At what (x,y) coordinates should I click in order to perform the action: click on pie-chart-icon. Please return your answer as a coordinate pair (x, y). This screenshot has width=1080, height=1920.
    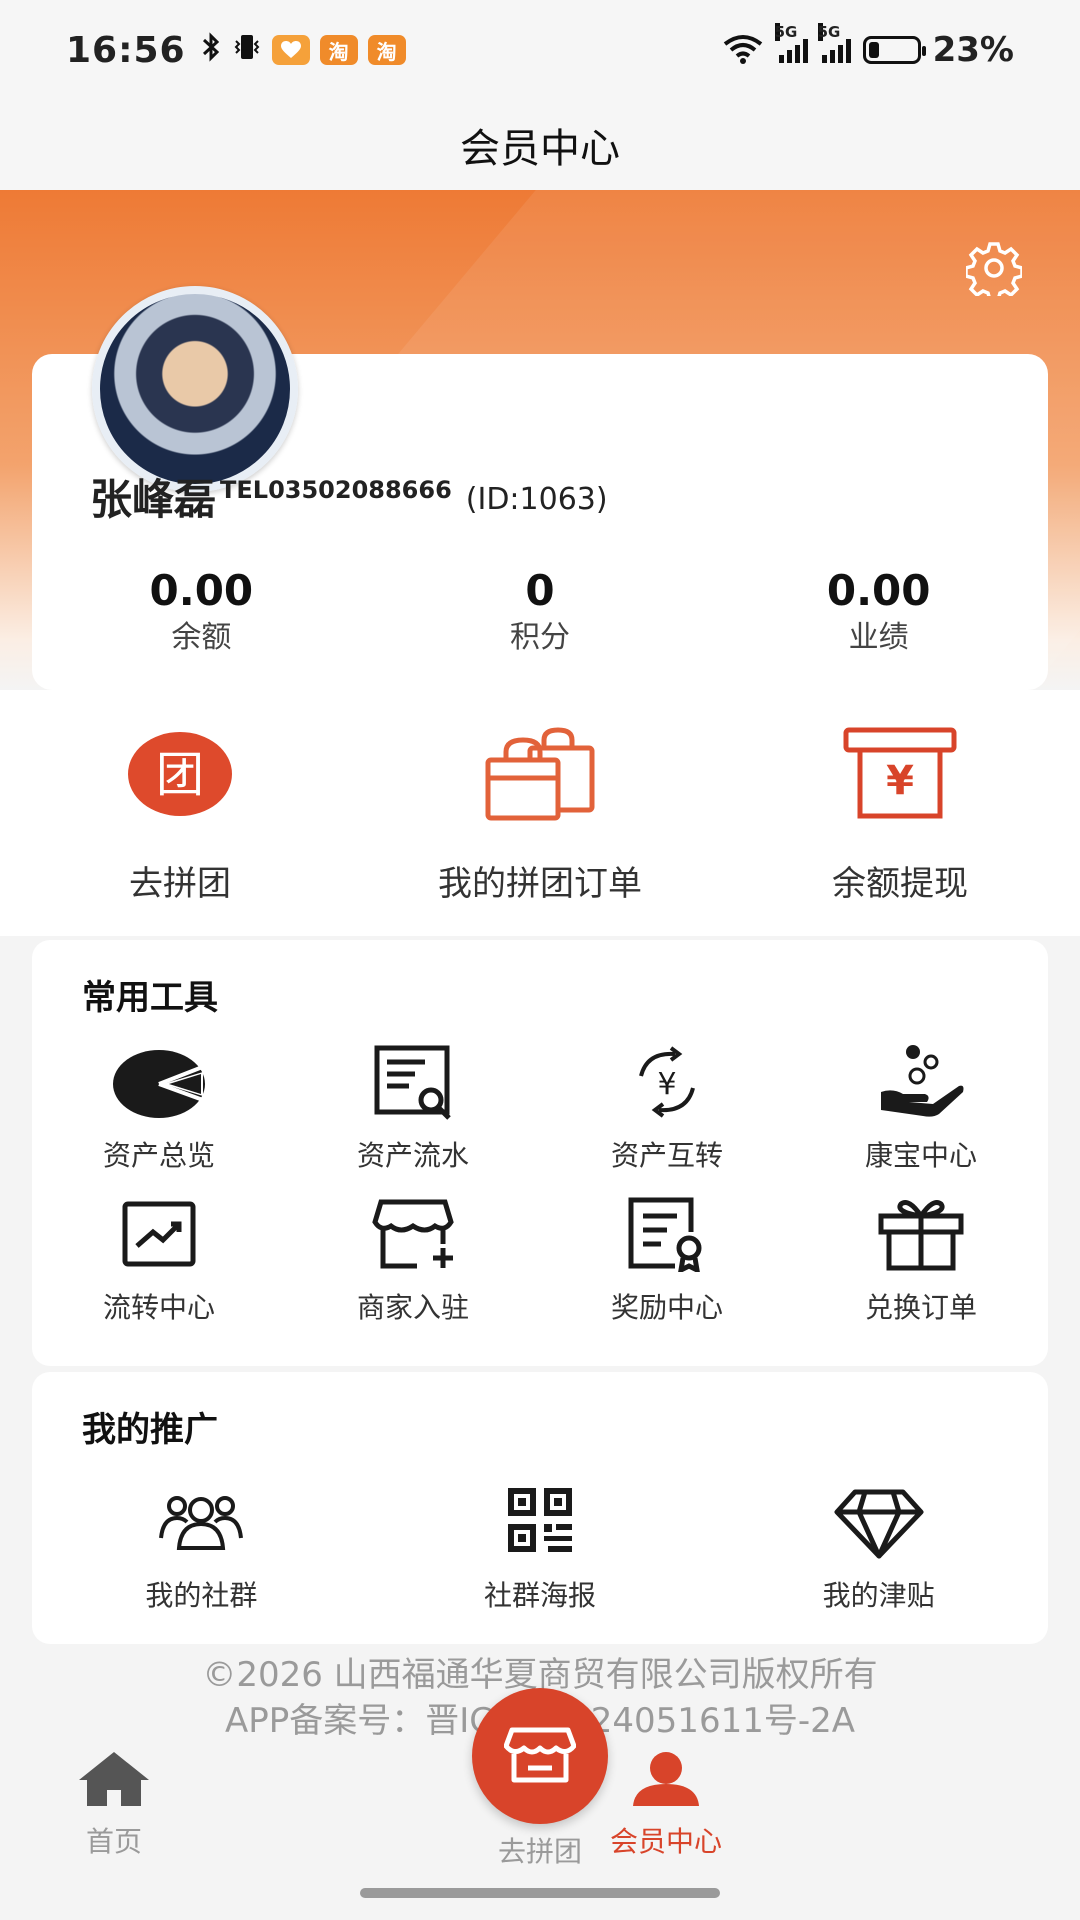
    Looking at the image, I should click on (159, 1082).